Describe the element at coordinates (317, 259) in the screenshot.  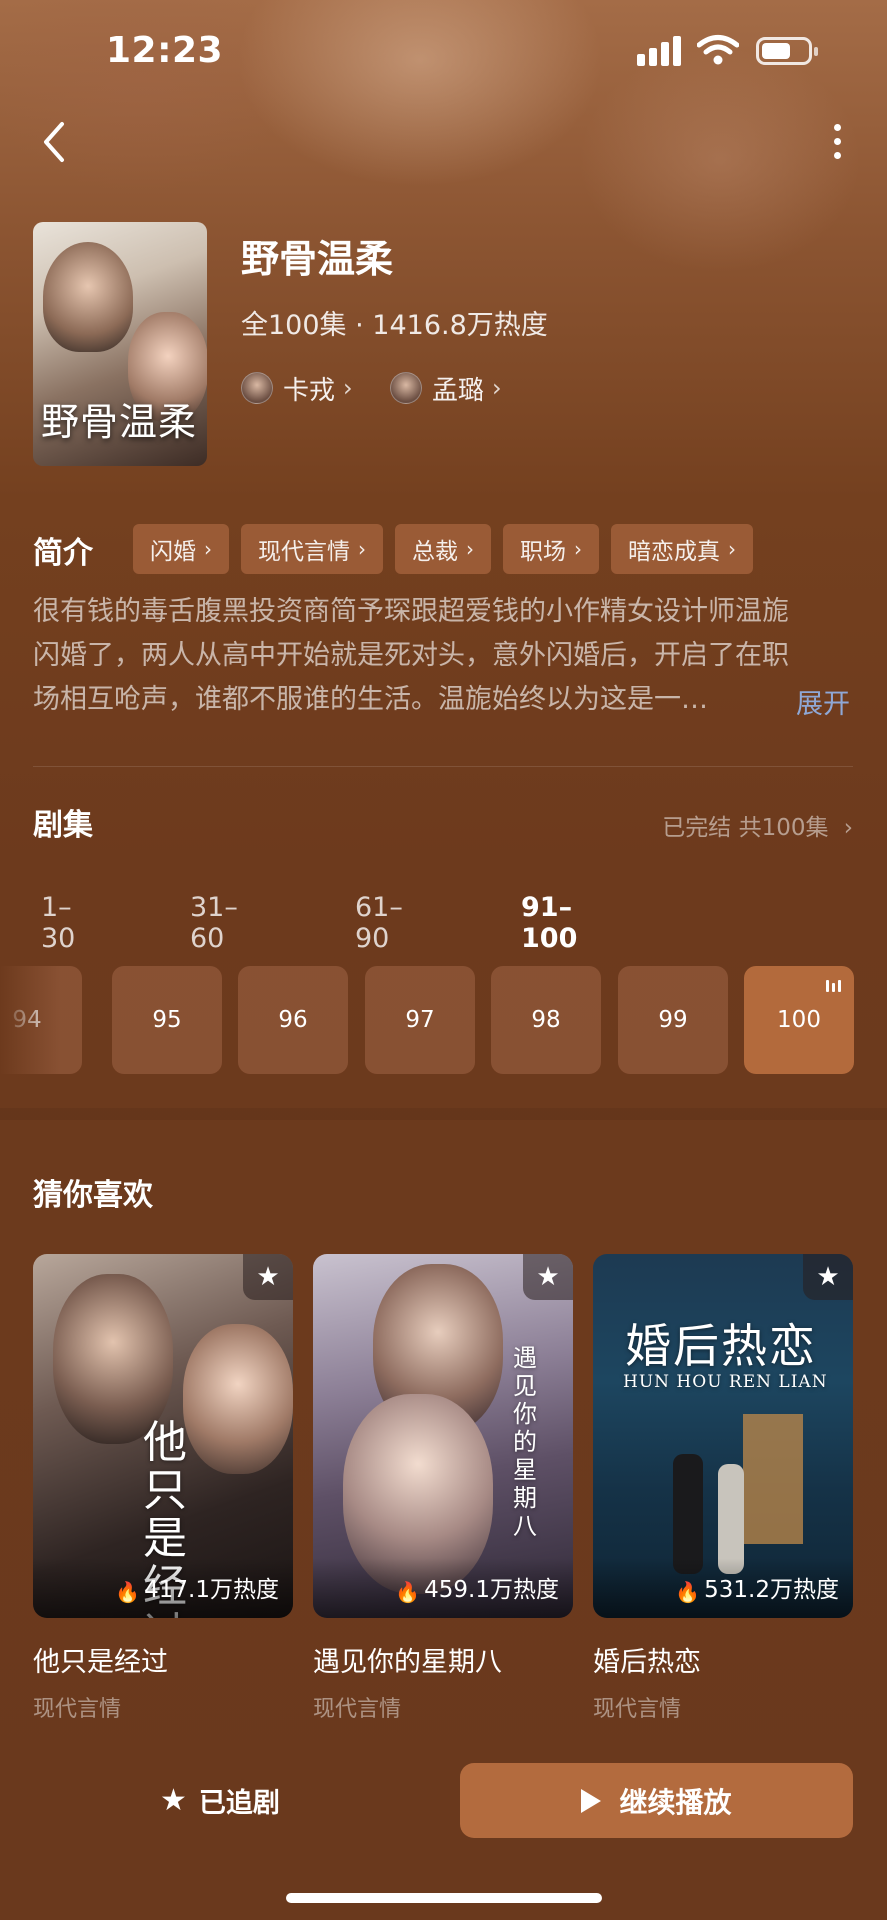
I see `show-title: 野骨温柔` at that location.